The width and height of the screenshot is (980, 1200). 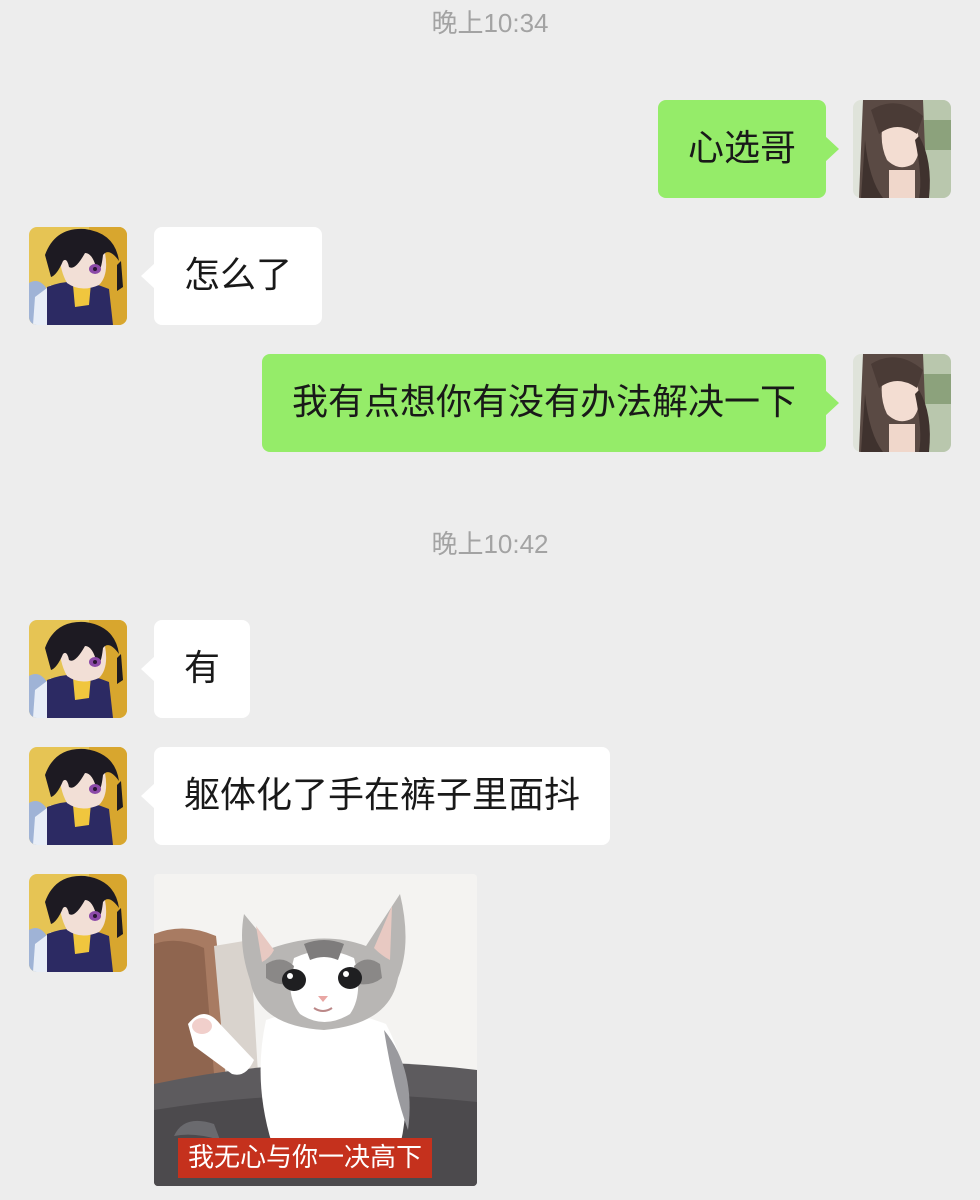 What do you see at coordinates (195, 669) in the screenshot?
I see `message-bubble-received: 有` at bounding box center [195, 669].